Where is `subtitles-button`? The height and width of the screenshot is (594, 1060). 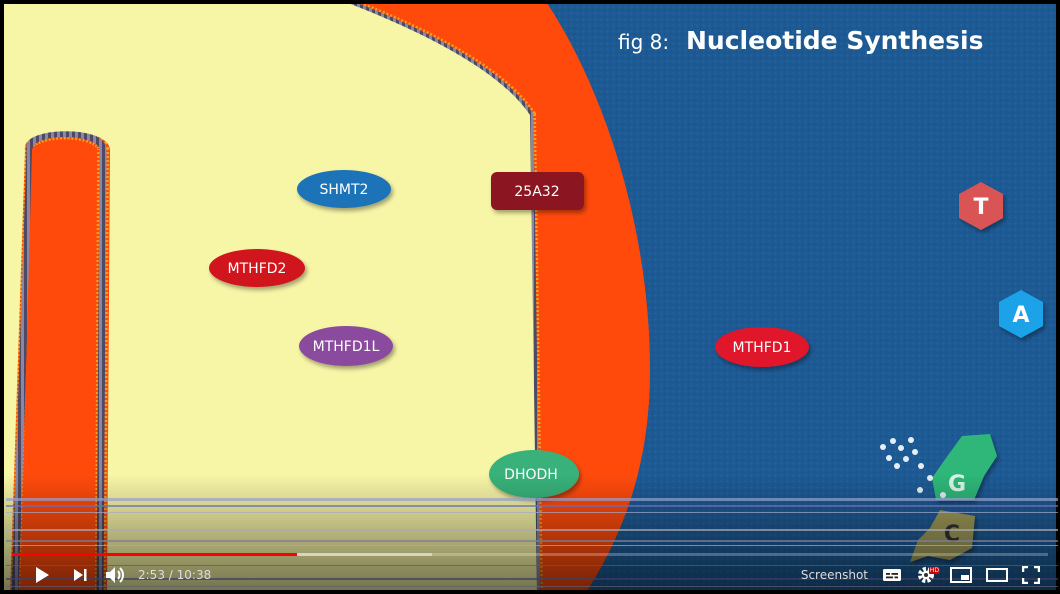 subtitles-button is located at coordinates (892, 575).